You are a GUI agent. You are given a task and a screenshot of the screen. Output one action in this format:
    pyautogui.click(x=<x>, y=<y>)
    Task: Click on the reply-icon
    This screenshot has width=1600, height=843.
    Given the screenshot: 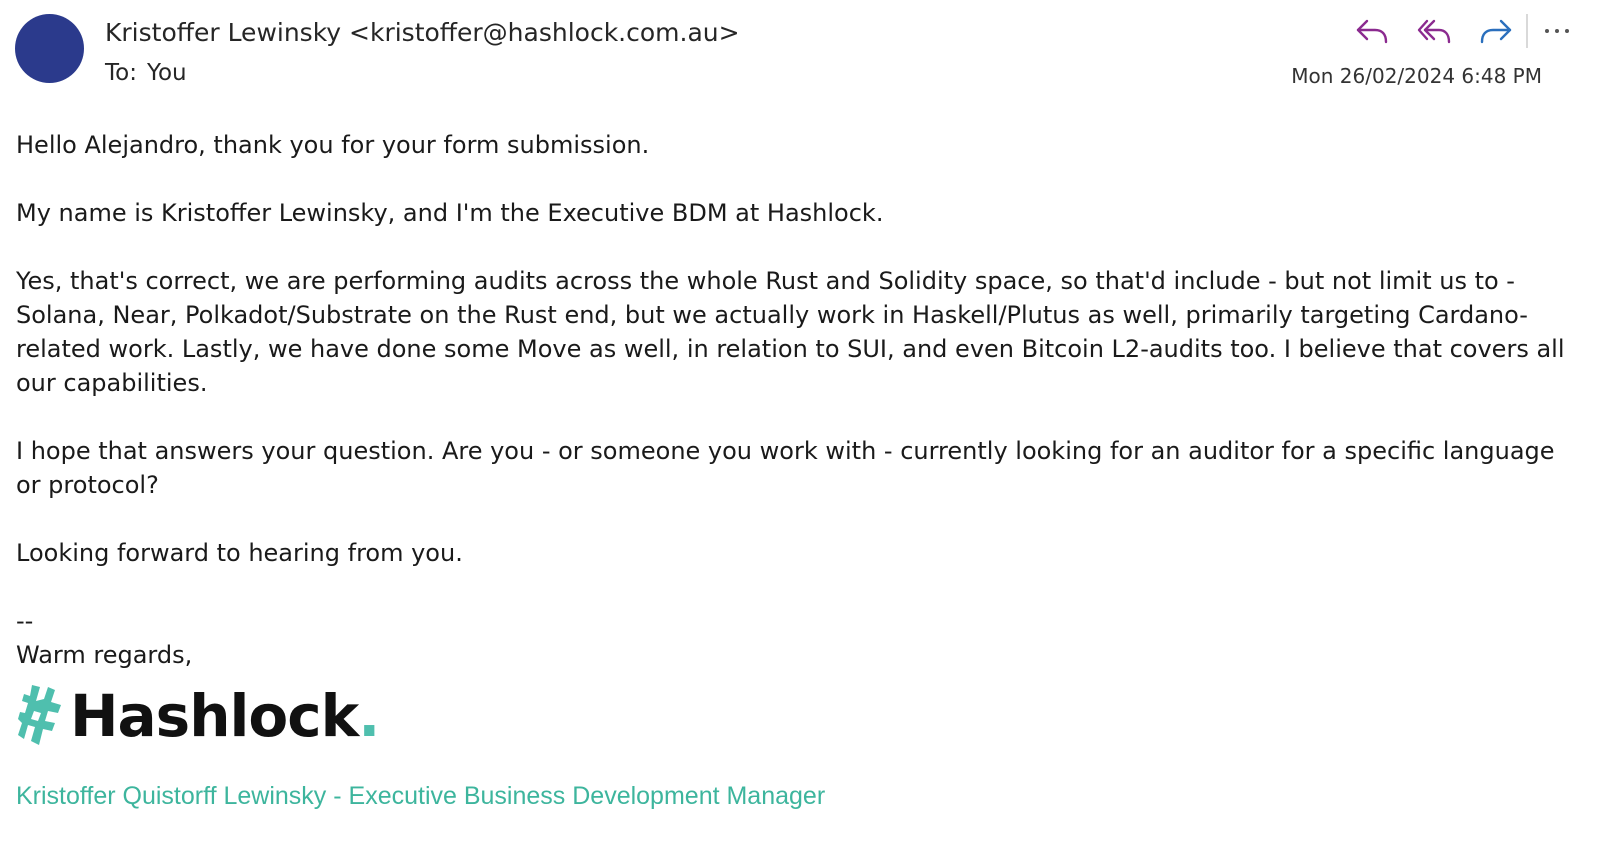 What is the action you would take?
    pyautogui.click(x=1372, y=31)
    